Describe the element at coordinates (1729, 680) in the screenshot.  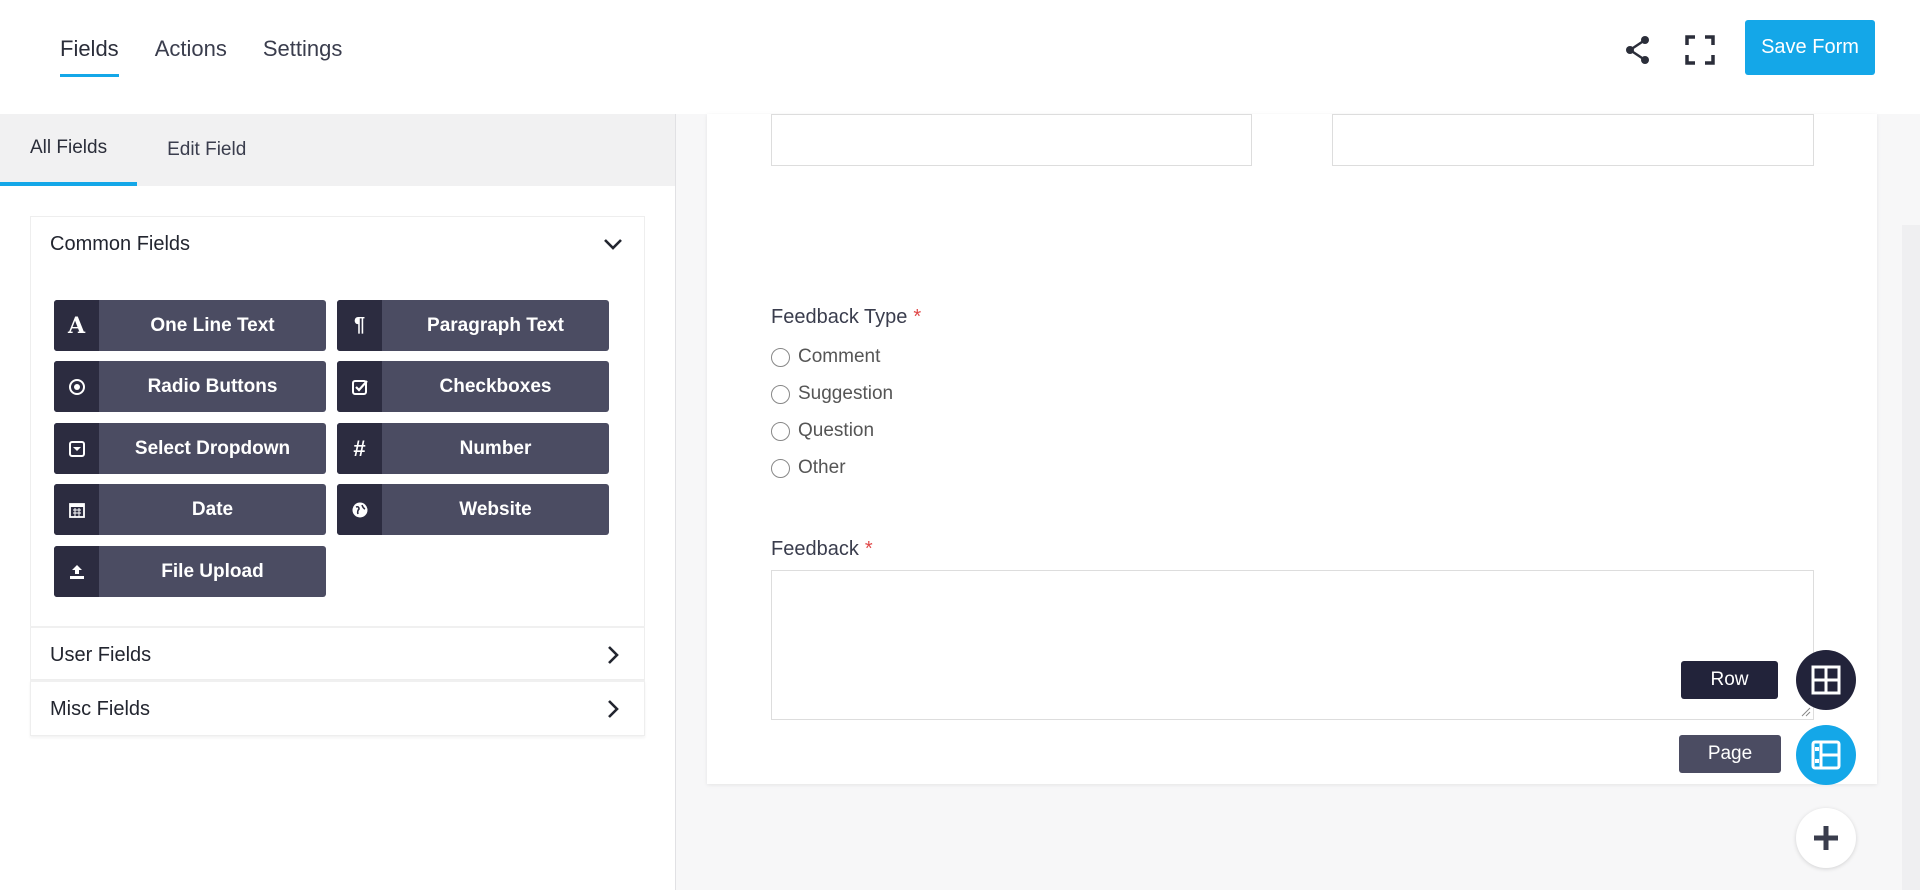
I see `row-tooltip: Row` at that location.